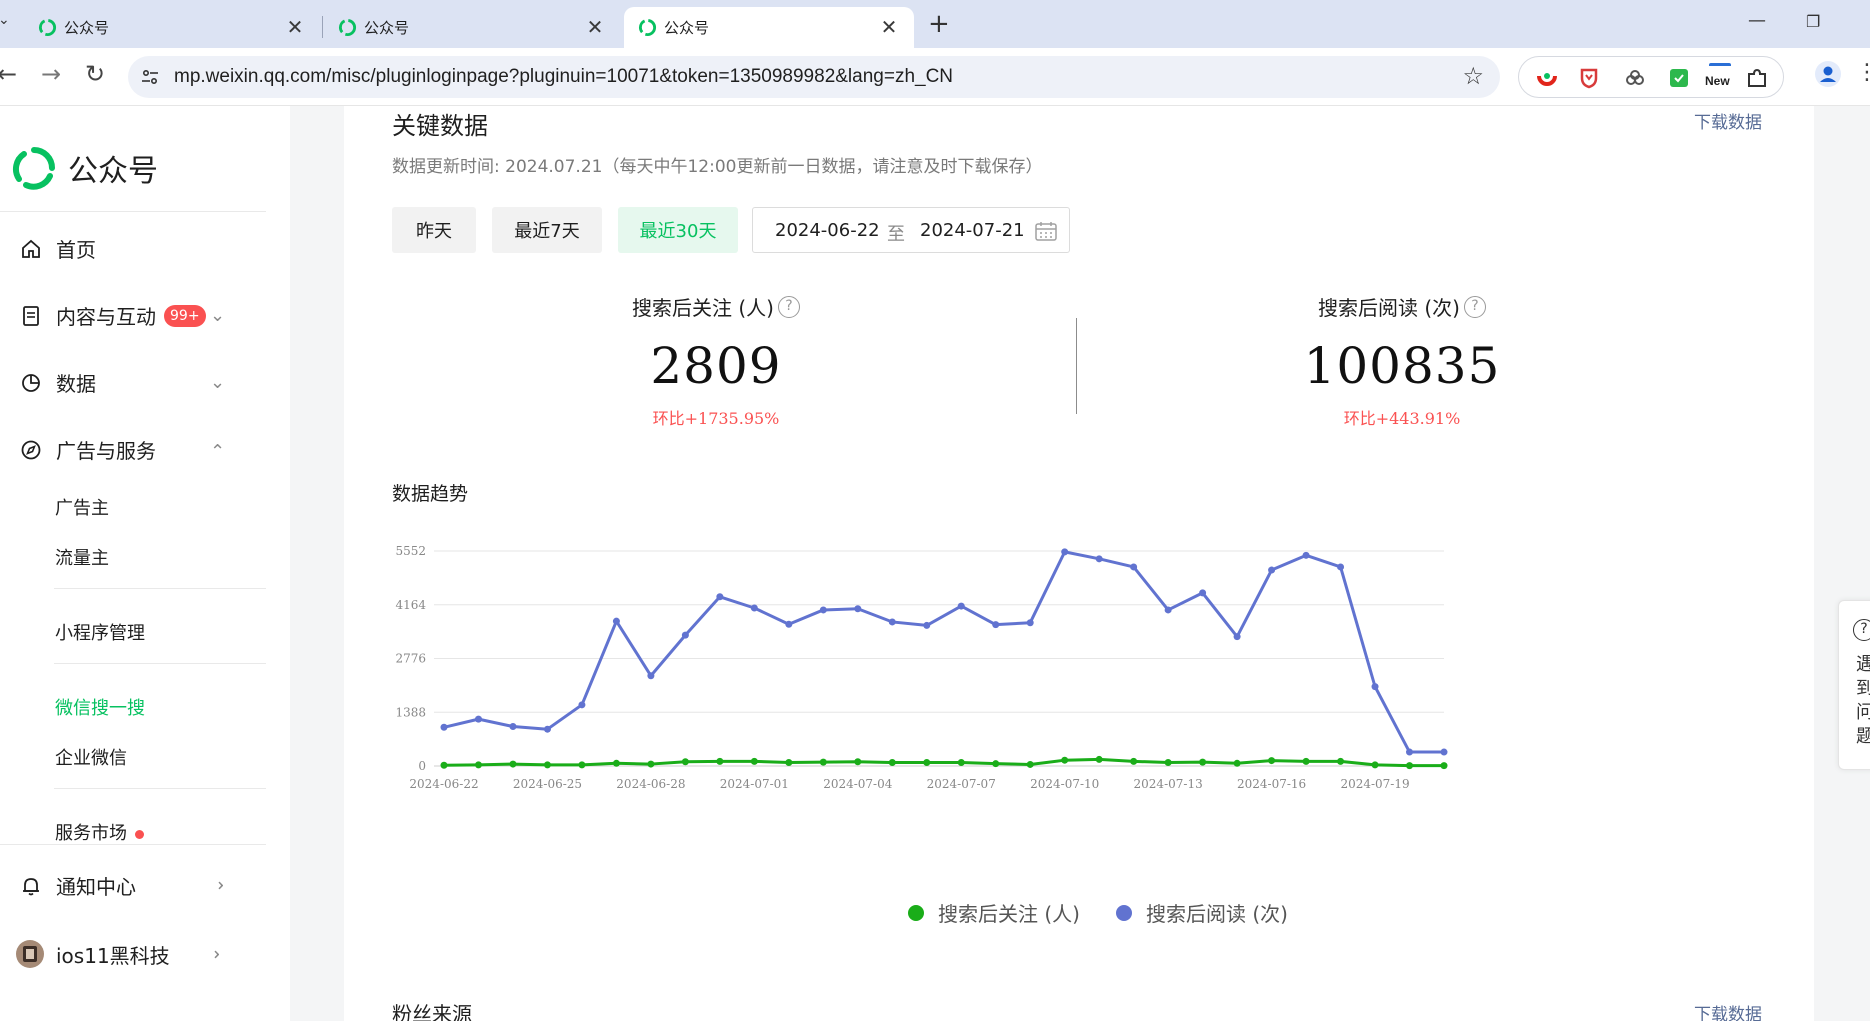  Describe the element at coordinates (100, 707) in the screenshot. I see `sidebar-subitem-weixin-search: 微信搜一搜` at that location.